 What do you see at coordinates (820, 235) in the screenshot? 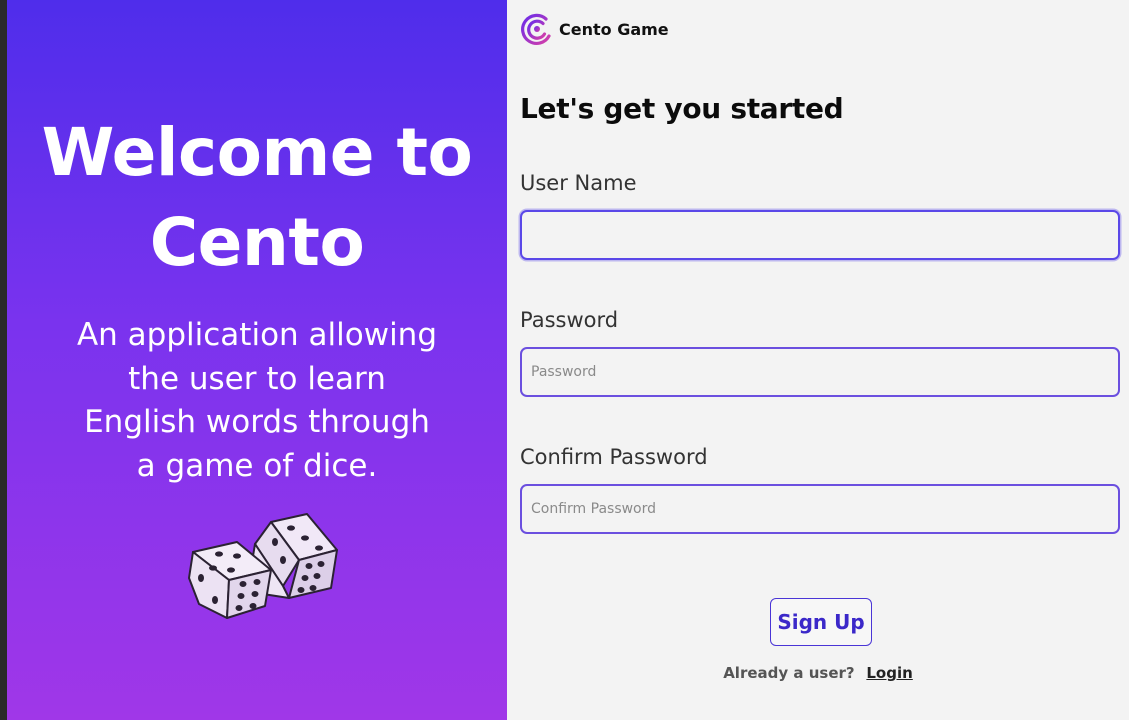
I see `username-input` at bounding box center [820, 235].